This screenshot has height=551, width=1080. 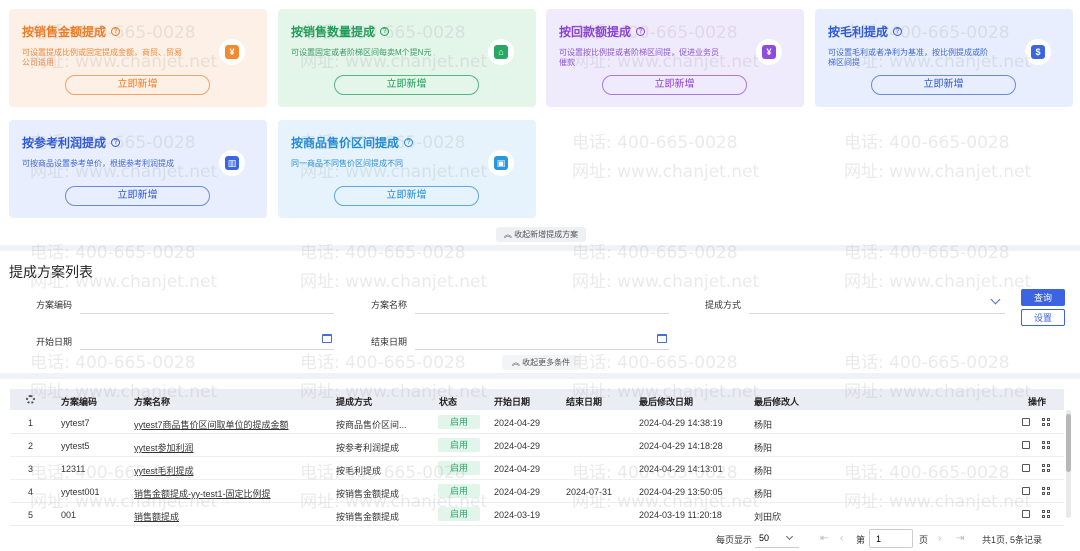 I want to click on add-reference-profit-button: 立即新增, so click(x=137, y=196).